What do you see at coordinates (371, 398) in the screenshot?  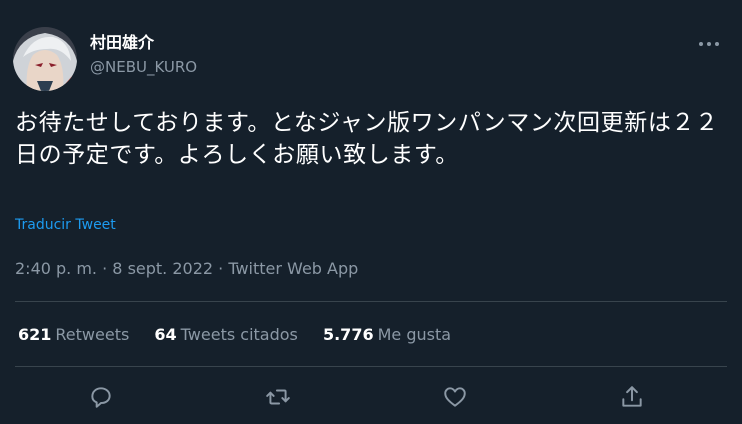 I see `action-bar` at bounding box center [371, 398].